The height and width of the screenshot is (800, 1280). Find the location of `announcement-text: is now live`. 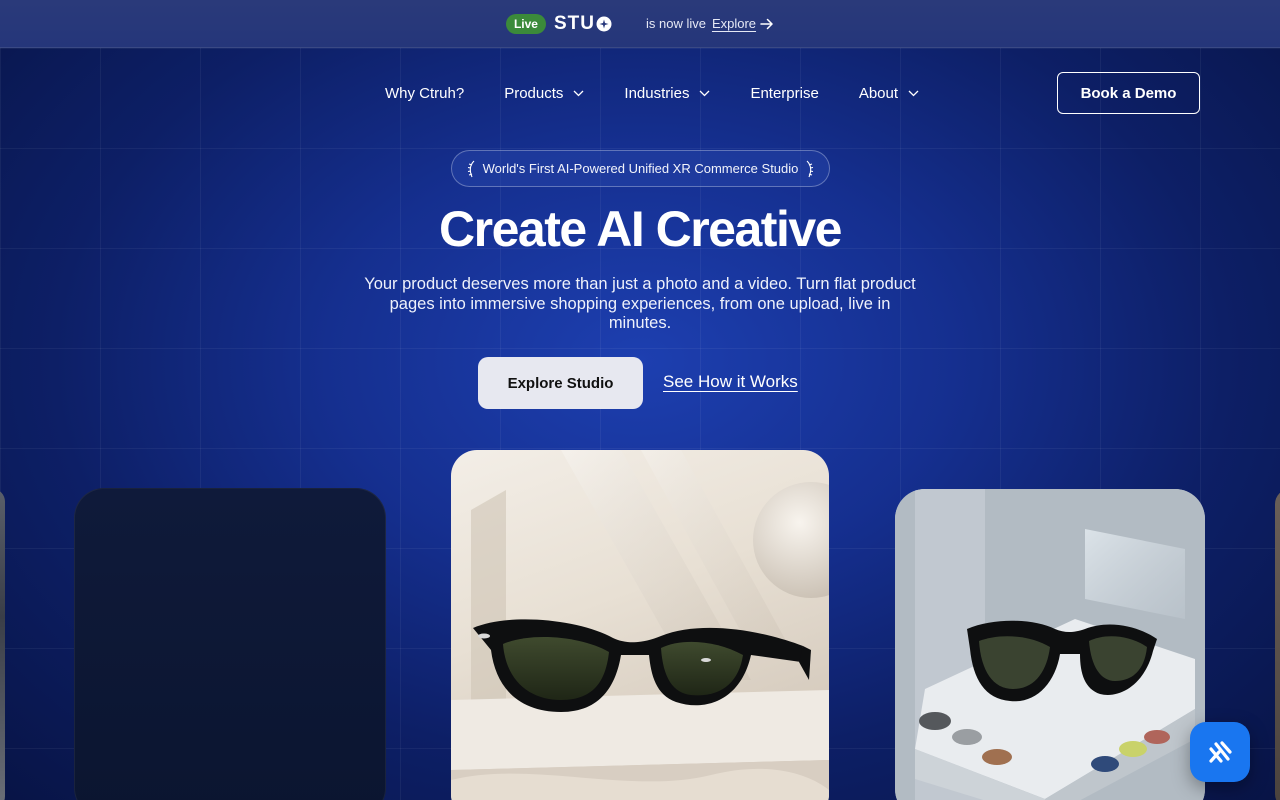

announcement-text: is now live is located at coordinates (675, 23).